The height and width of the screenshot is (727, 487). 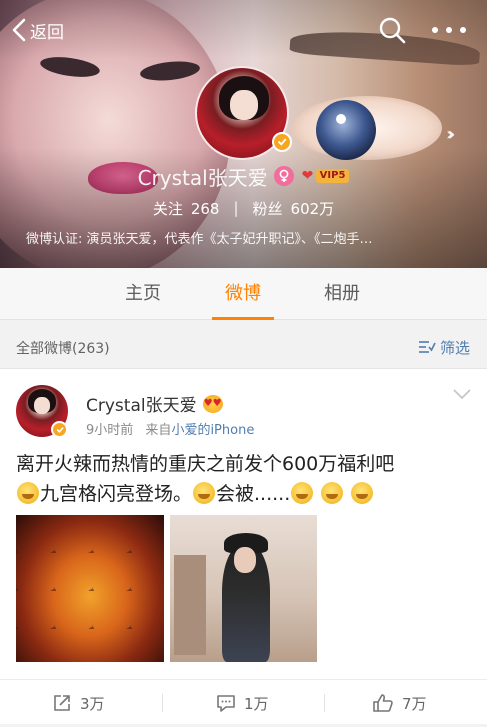 I want to click on filter-icon, so click(x=427, y=347).